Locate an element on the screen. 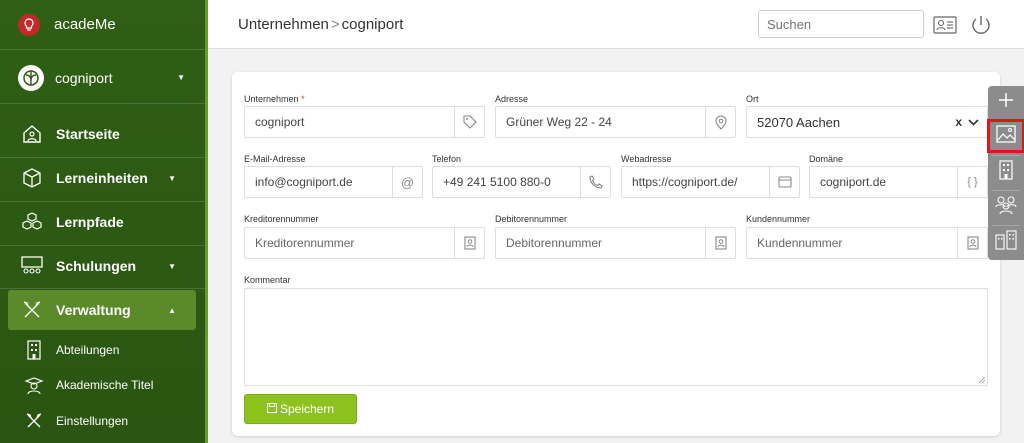 The height and width of the screenshot is (443, 1024). sidebar-border is located at coordinates (206, 221).